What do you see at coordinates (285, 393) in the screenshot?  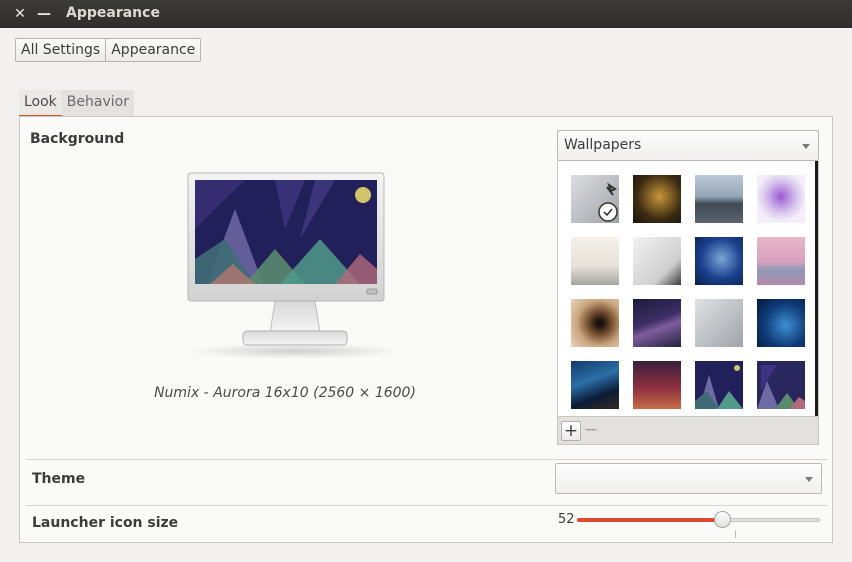 I see `wallpaper-caption: Numix - Aurora 16x10 (2560 × 1600)` at bounding box center [285, 393].